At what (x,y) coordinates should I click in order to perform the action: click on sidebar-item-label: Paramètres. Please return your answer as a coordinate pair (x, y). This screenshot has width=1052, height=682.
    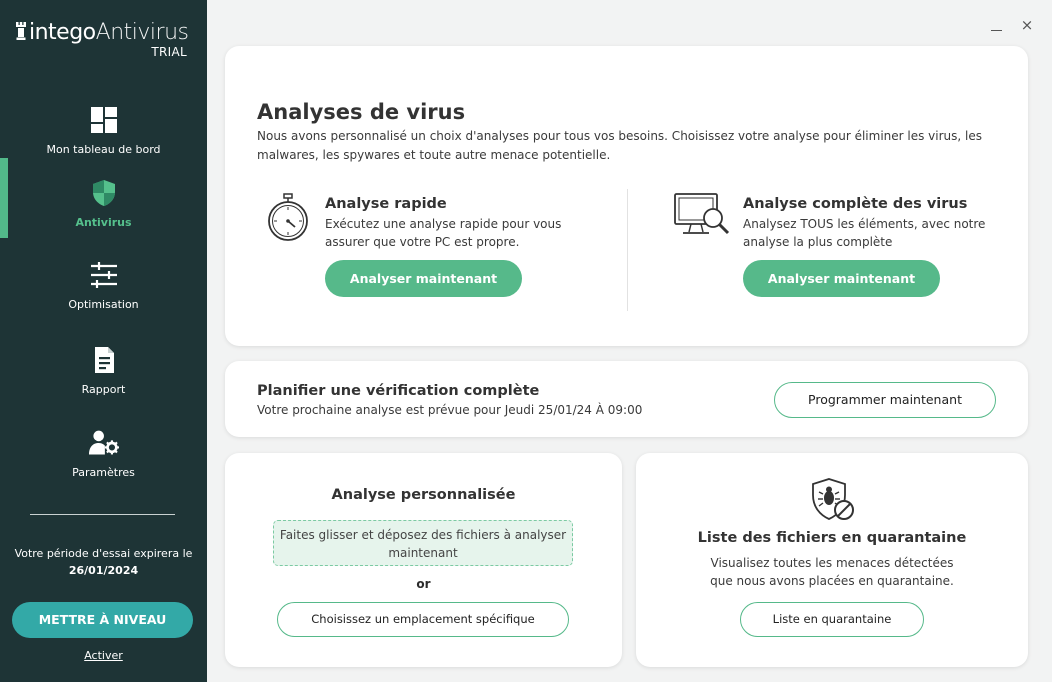
    Looking at the image, I should click on (103, 472).